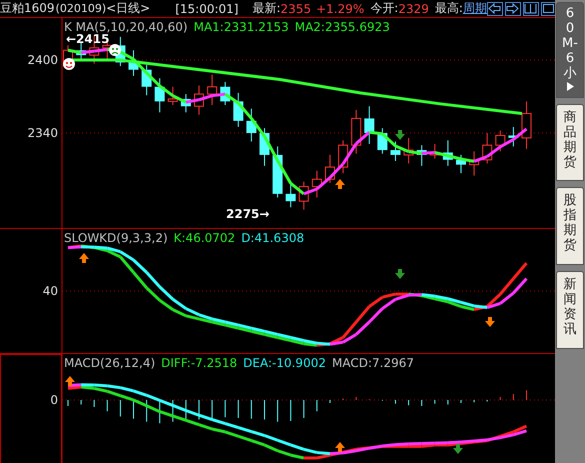 The image size is (585, 463). I want to click on indicator-legend: D:41.6308, so click(272, 238).